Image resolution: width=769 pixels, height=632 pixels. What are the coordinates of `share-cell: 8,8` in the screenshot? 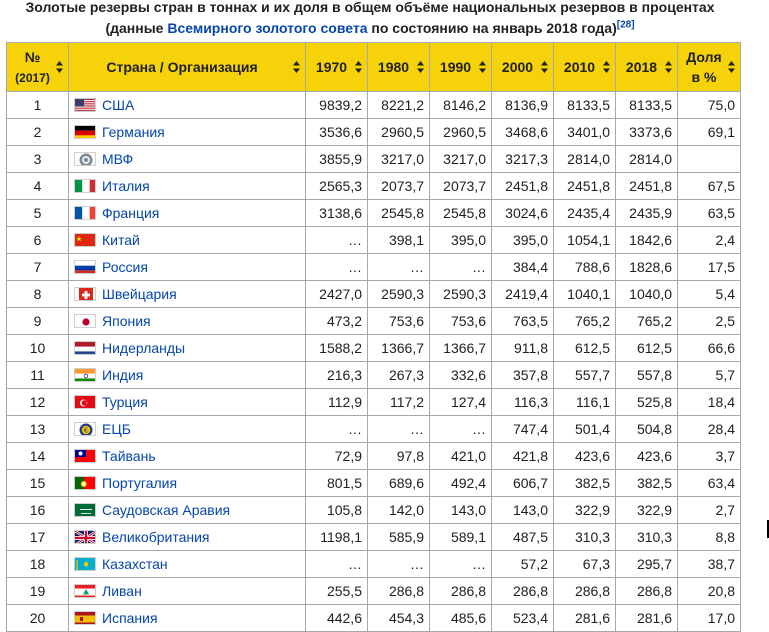 It's located at (709, 537).